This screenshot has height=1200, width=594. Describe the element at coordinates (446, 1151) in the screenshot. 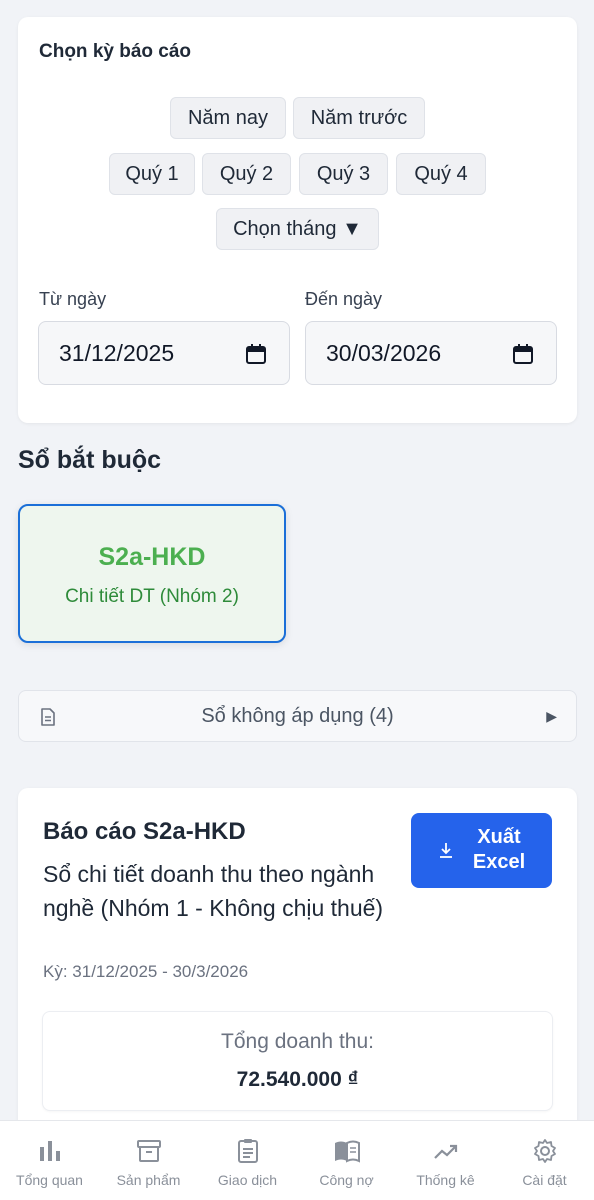

I see `trend-icon` at that location.